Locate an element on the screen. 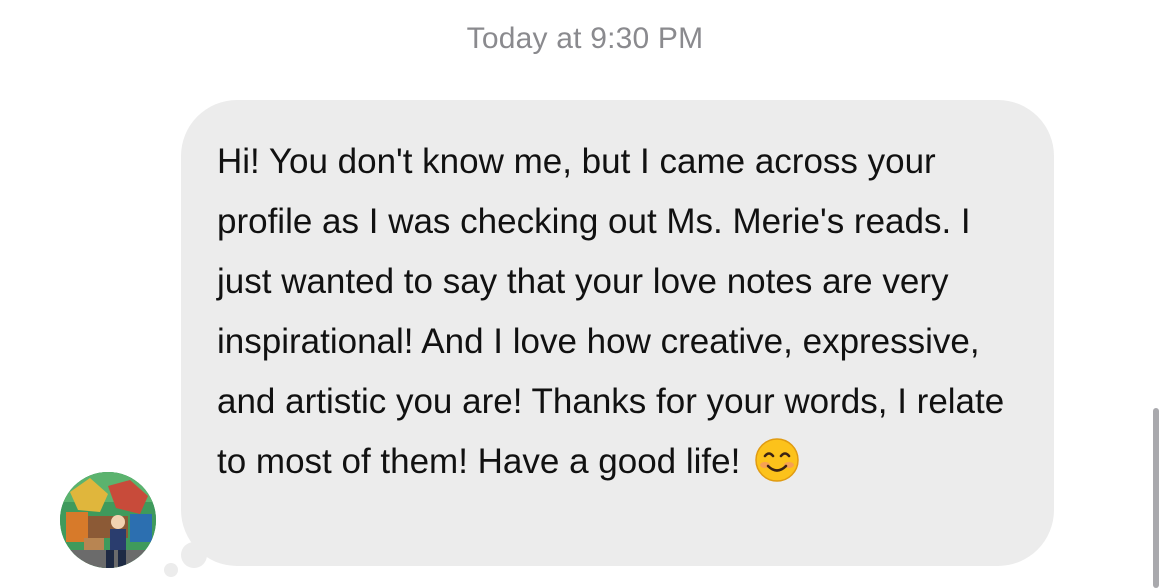 The width and height of the screenshot is (1170, 588). message-timestamp: Today at 9:30 PM is located at coordinates (585, 38).